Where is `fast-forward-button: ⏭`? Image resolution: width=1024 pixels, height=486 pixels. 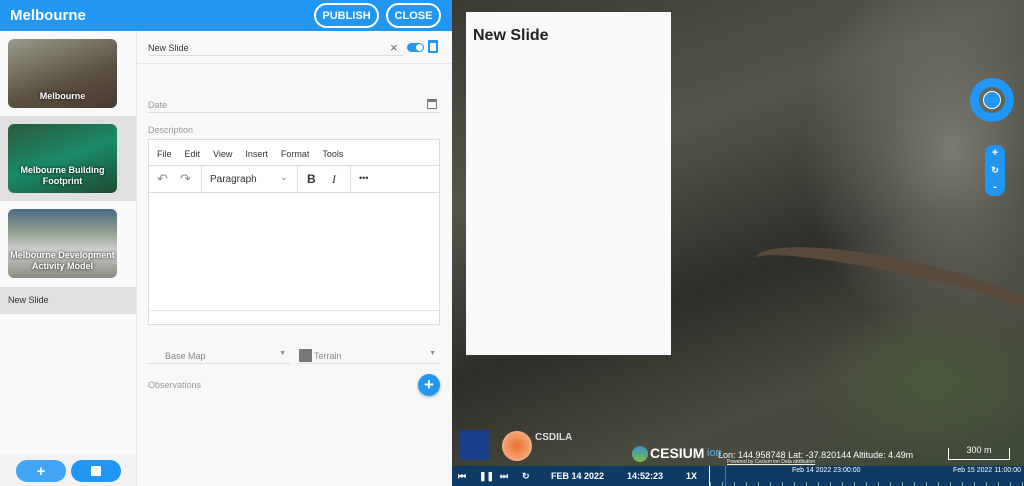 fast-forward-button: ⏭ is located at coordinates (504, 476).